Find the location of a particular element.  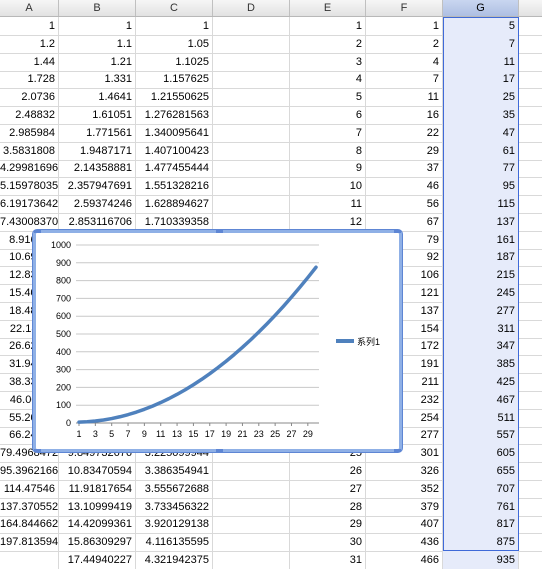

cell-d10 is located at coordinates (251, 187).